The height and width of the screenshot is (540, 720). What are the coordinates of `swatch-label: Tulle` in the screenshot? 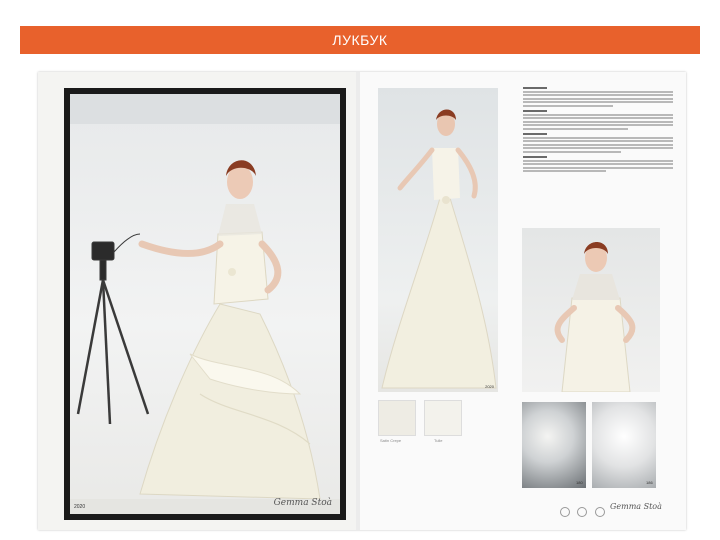 It's located at (438, 440).